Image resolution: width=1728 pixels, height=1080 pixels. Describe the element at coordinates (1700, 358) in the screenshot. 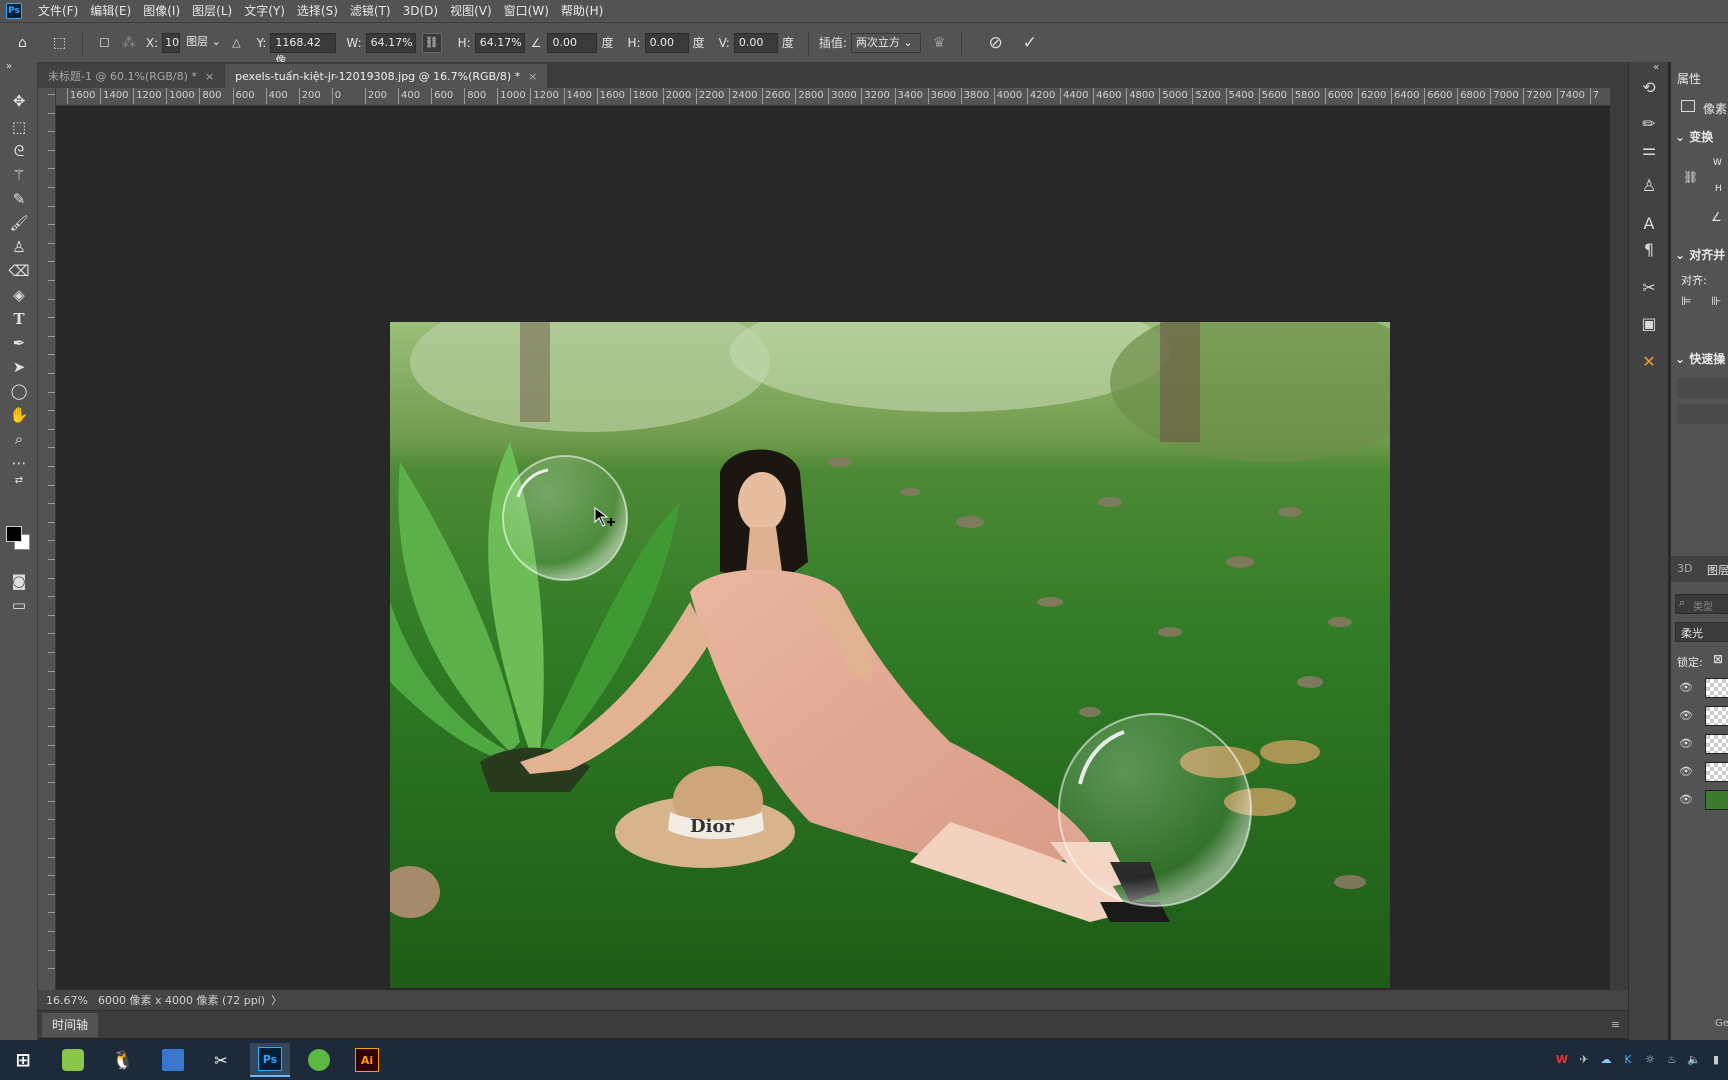

I see `quick-actions-section-header: ⌄ 快速操` at that location.